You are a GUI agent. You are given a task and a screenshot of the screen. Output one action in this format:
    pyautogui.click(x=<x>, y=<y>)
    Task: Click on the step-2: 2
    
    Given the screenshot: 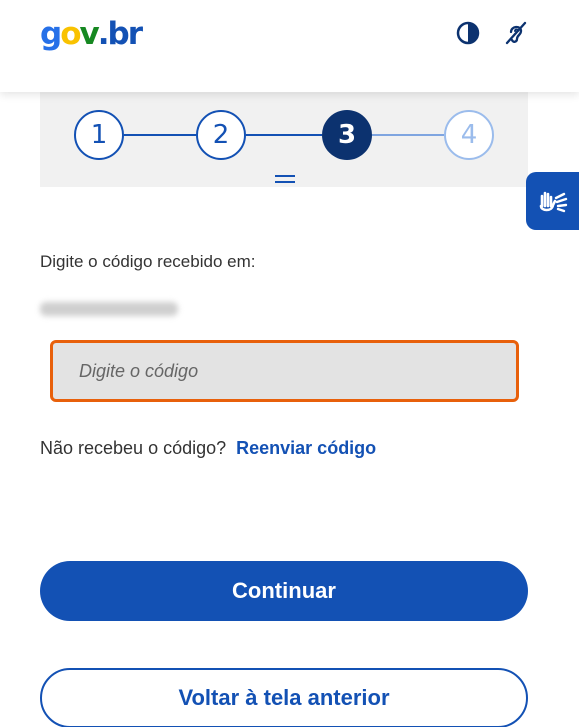 What is the action you would take?
    pyautogui.click(x=221, y=135)
    